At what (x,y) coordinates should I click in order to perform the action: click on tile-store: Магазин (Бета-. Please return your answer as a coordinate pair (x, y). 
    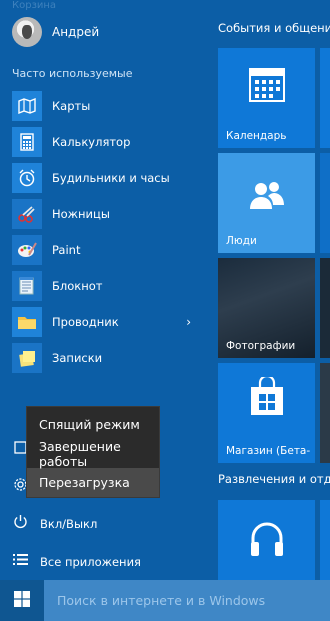
    Looking at the image, I should click on (266, 413).